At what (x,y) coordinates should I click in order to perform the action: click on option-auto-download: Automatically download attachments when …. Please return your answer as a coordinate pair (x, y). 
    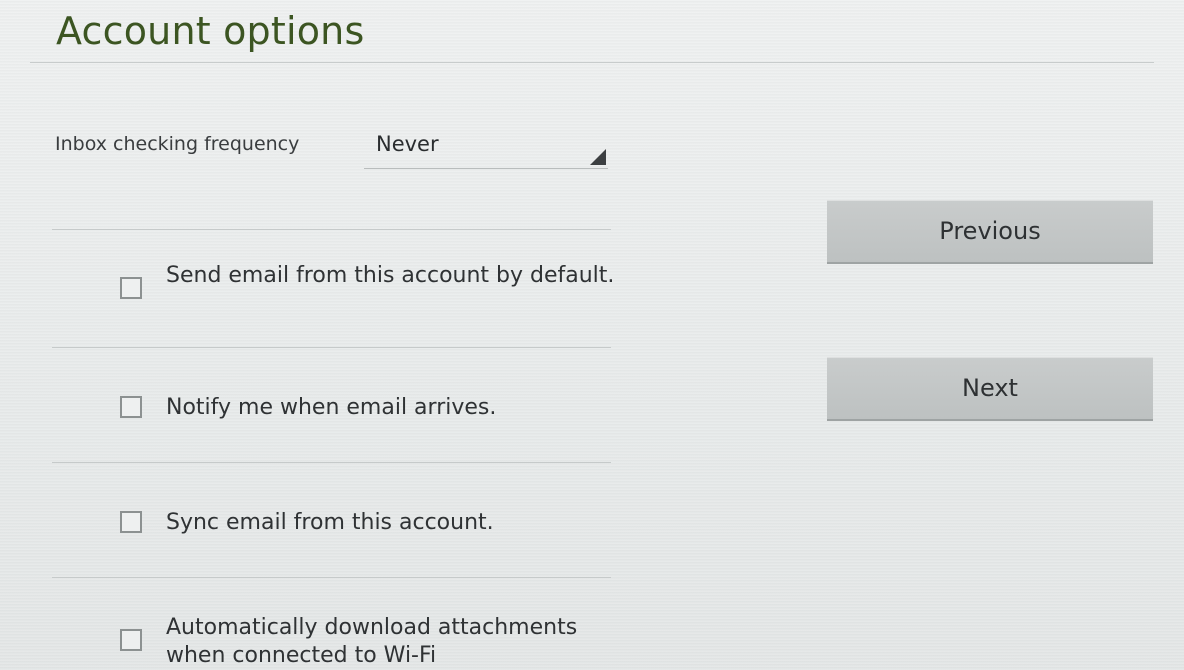
    Looking at the image, I should click on (370, 642).